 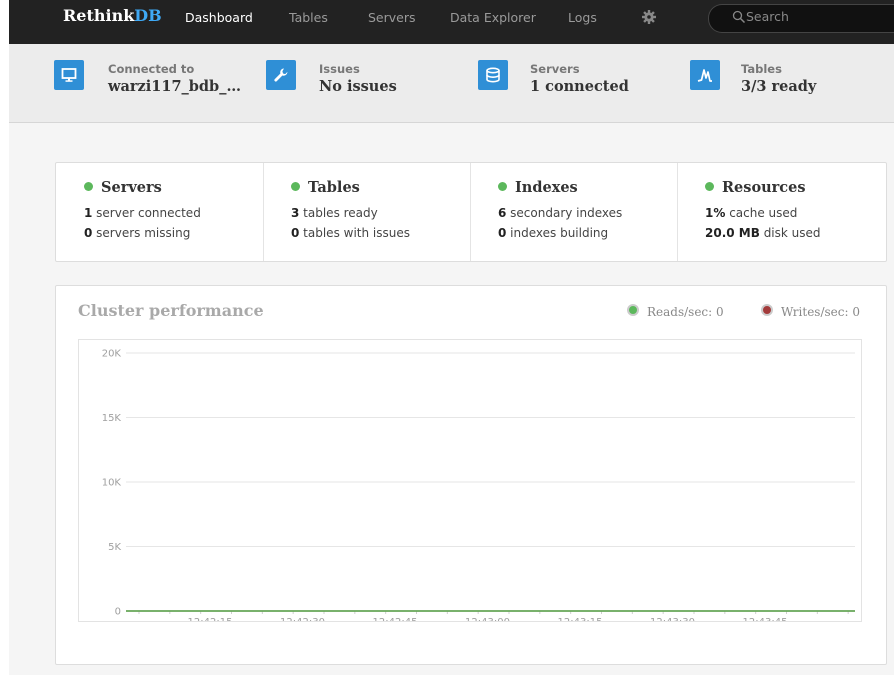 I want to click on x-tick-label: 12:43:45, so click(x=765, y=619).